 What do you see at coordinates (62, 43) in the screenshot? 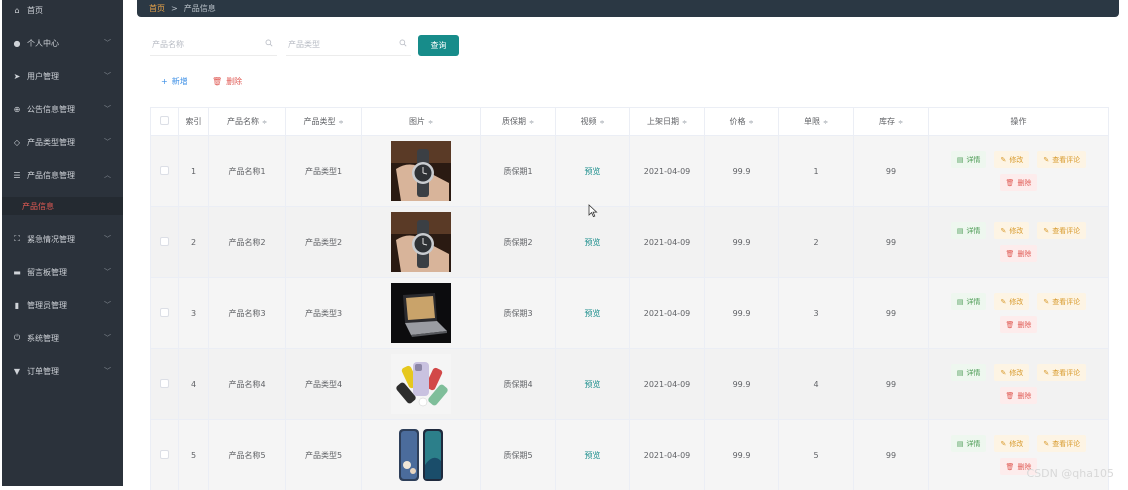
I see `sidebar-item-1: ● 个人中心 ﹀` at bounding box center [62, 43].